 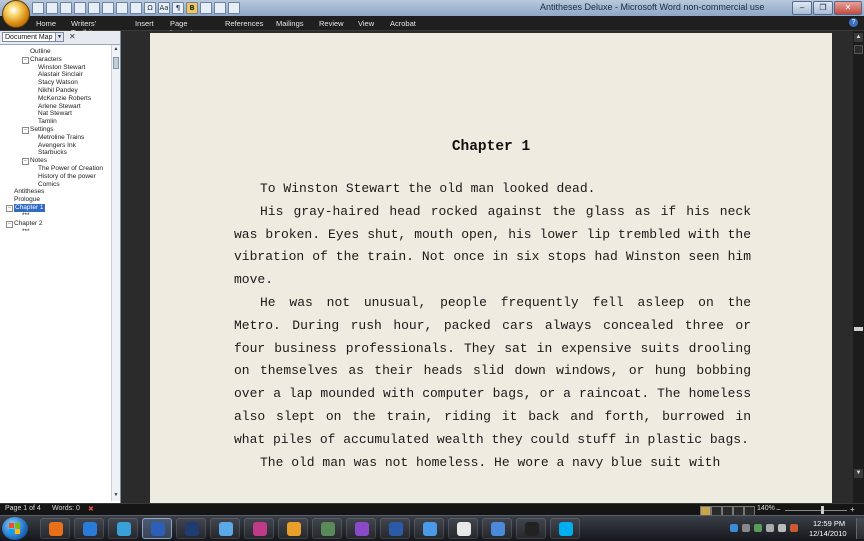 I want to click on tab-mailings: Mailings, so click(x=290, y=23).